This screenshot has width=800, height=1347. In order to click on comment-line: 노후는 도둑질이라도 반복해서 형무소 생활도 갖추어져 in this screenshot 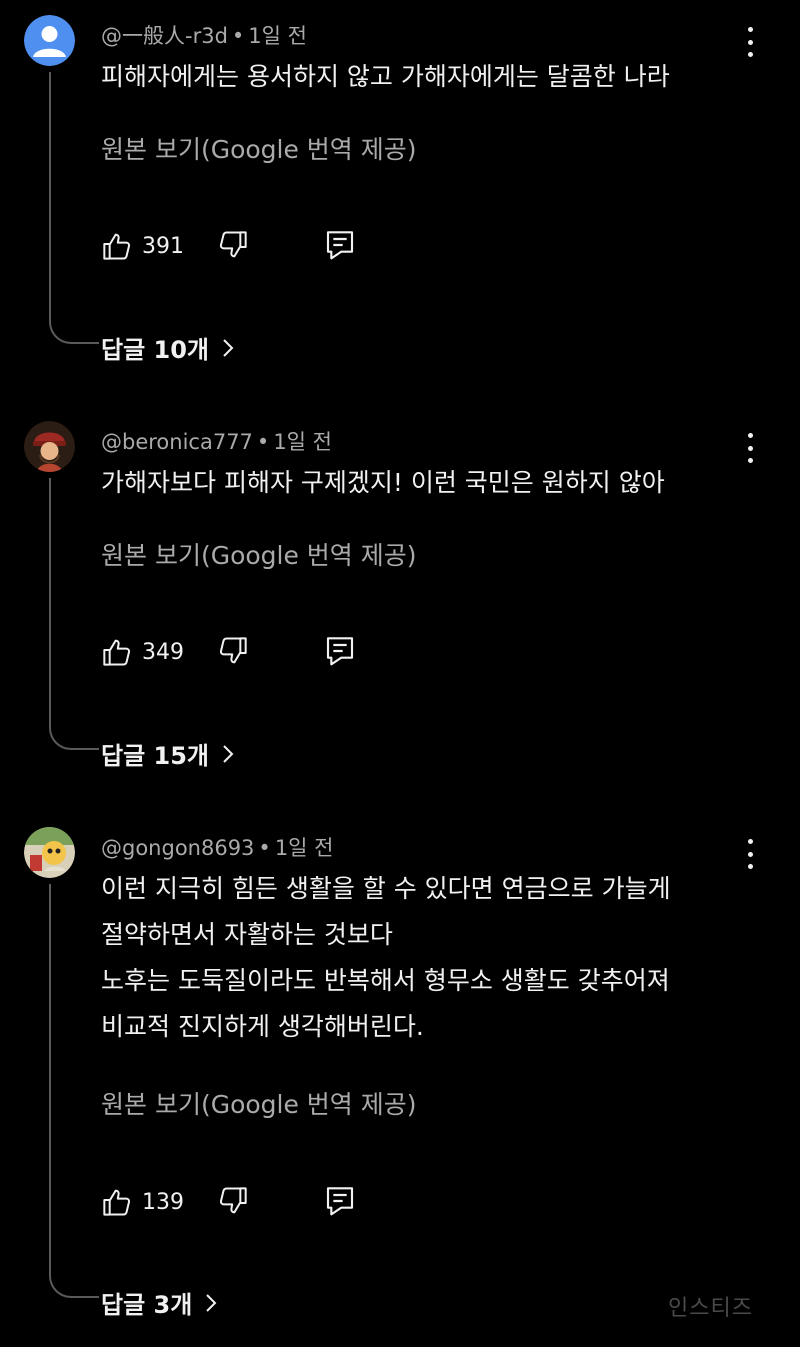, I will do `click(385, 980)`.